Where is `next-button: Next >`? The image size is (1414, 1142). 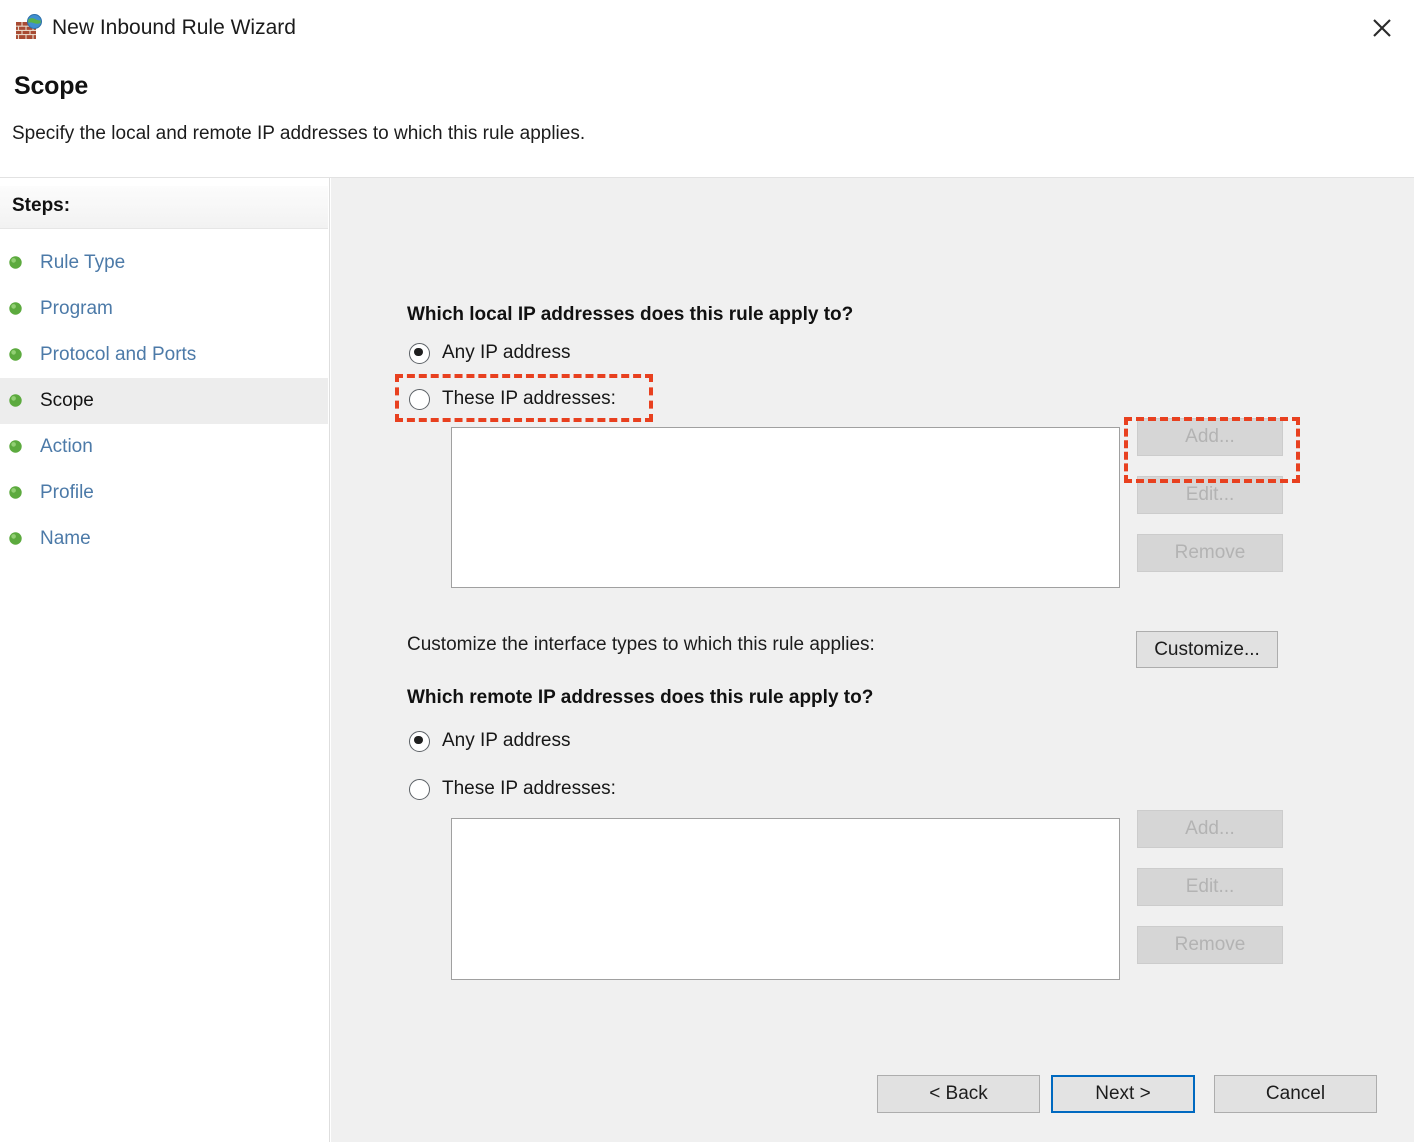
next-button: Next > is located at coordinates (1123, 1094).